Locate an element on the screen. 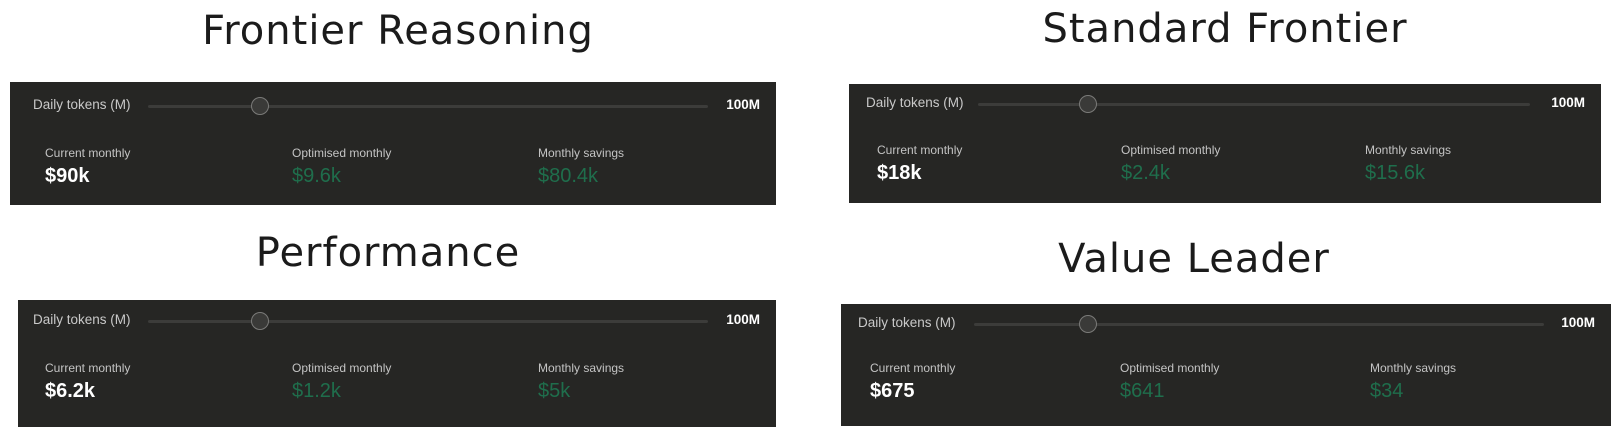  current-monthly-value: $6.2k is located at coordinates (70, 391).